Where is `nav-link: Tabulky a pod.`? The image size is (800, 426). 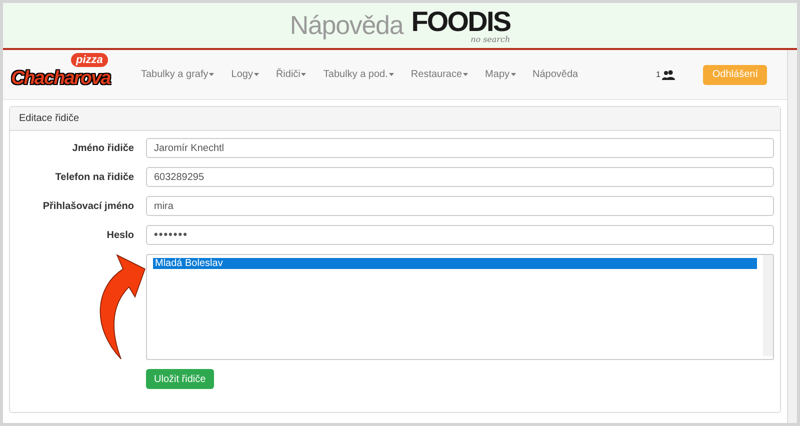
nav-link: Tabulky a pod. is located at coordinates (358, 74).